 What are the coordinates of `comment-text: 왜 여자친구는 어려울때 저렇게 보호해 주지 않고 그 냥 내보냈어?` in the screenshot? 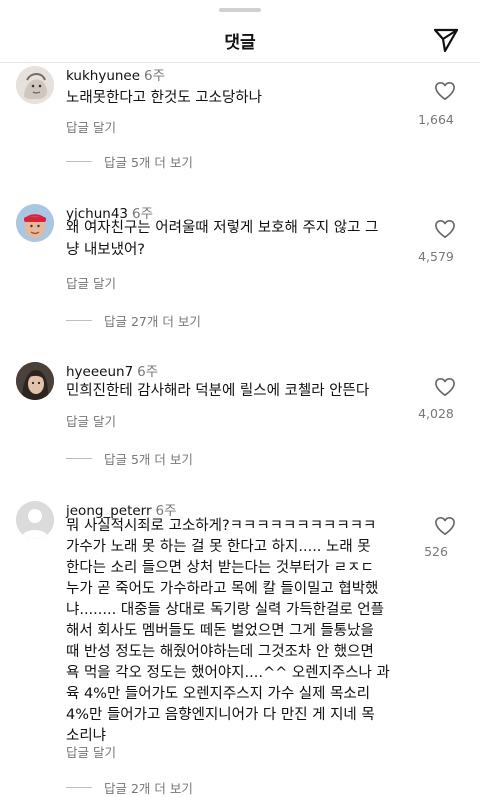 It's located at (222, 239).